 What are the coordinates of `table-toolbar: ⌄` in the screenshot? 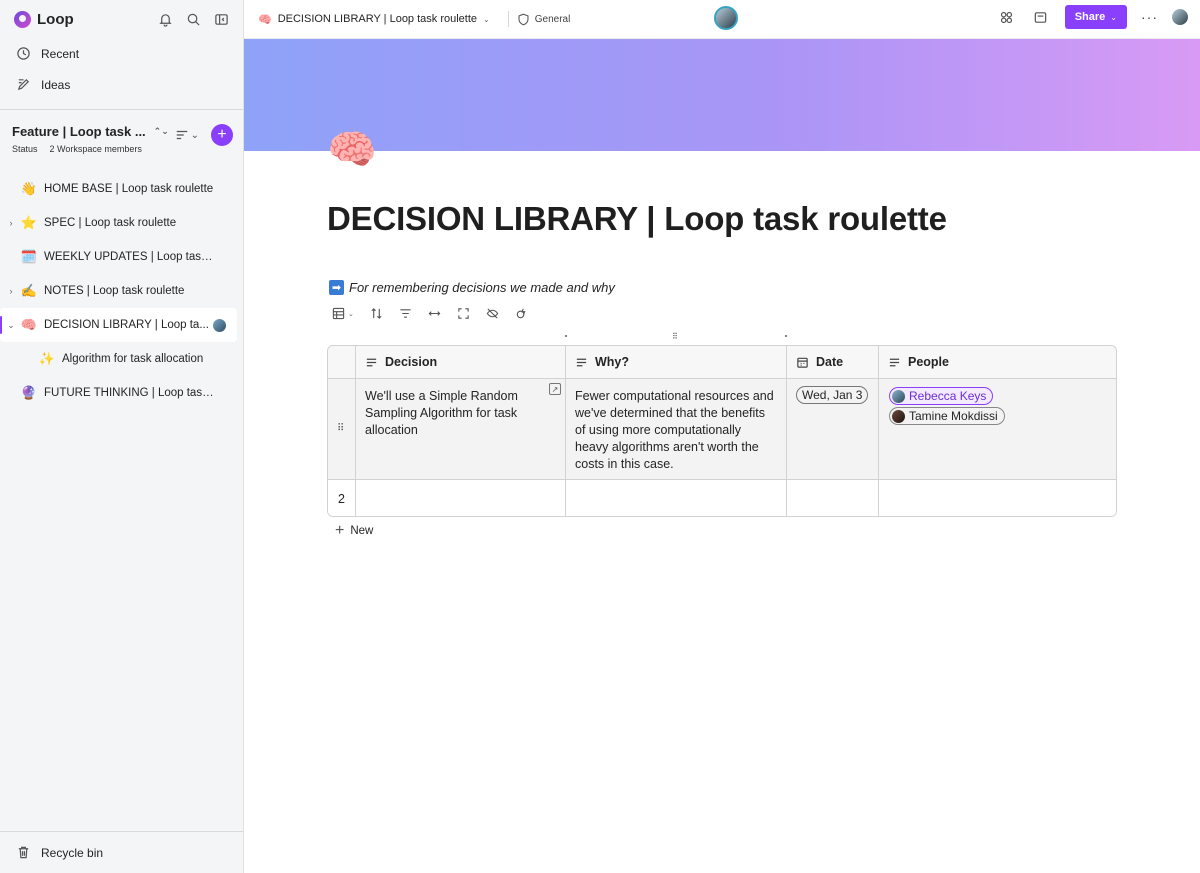 It's located at (430, 313).